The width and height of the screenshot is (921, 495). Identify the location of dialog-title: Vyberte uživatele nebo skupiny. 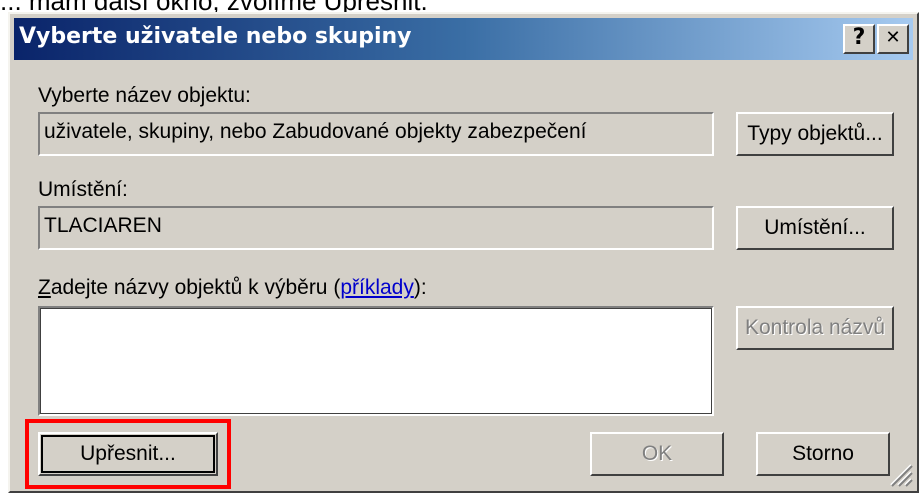
(215, 36).